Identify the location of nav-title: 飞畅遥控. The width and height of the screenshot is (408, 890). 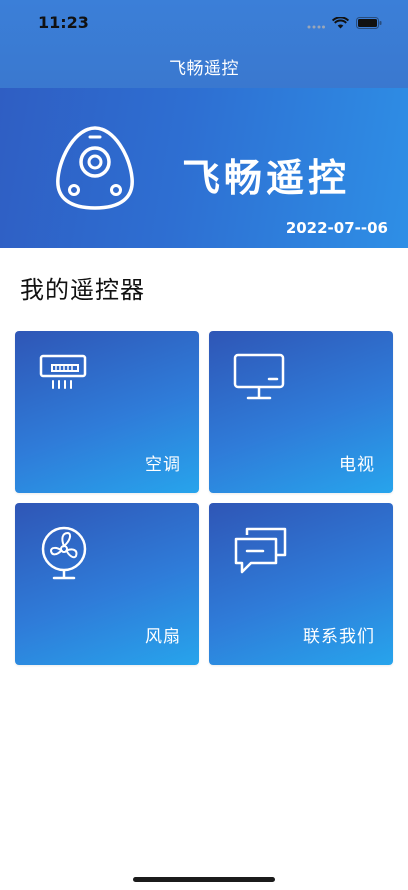
(204, 69).